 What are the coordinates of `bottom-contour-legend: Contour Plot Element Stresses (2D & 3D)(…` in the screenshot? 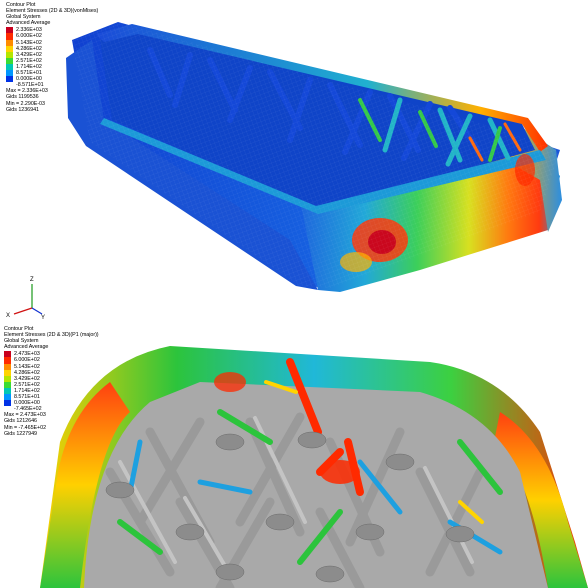 It's located at (51, 381).